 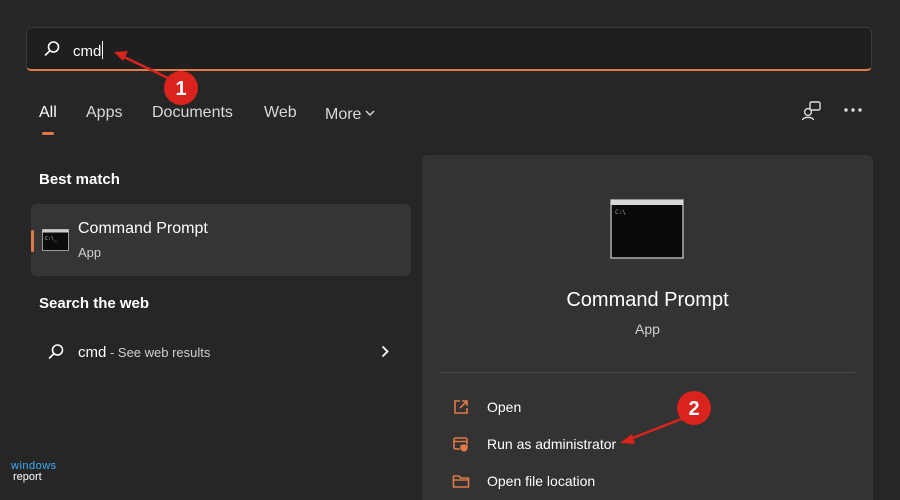 What do you see at coordinates (370, 113) in the screenshot?
I see `chevron-down-icon` at bounding box center [370, 113].